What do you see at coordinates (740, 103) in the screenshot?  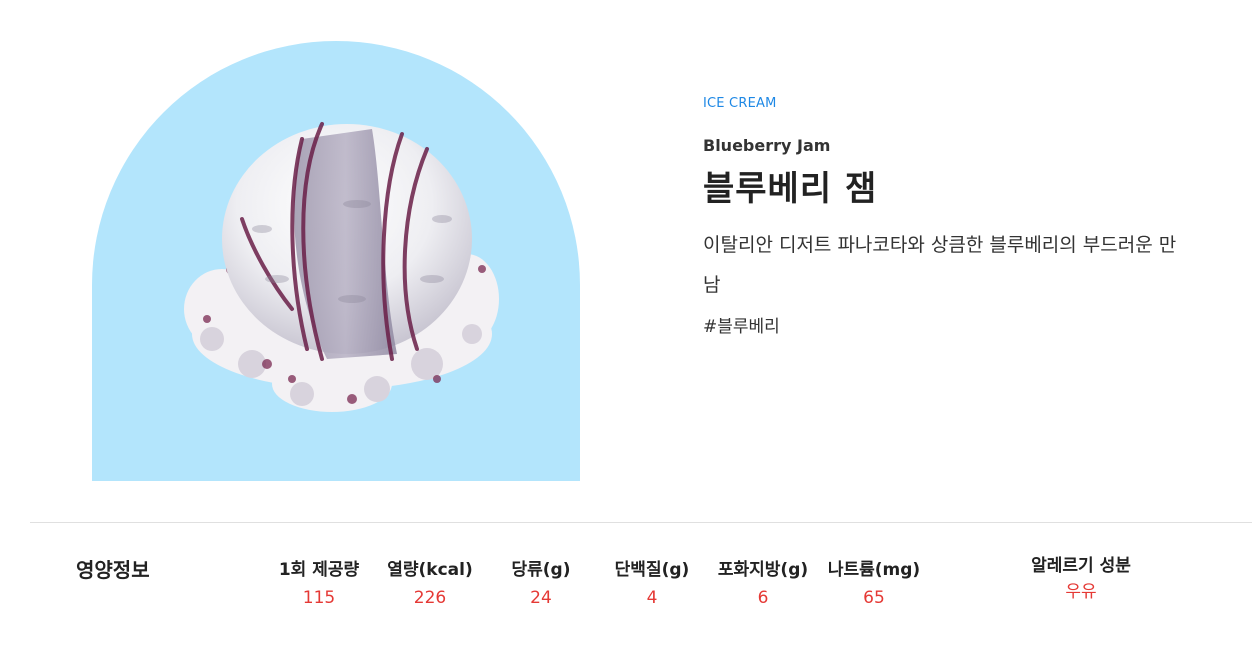 I see `product-category: ICE CREAM` at bounding box center [740, 103].